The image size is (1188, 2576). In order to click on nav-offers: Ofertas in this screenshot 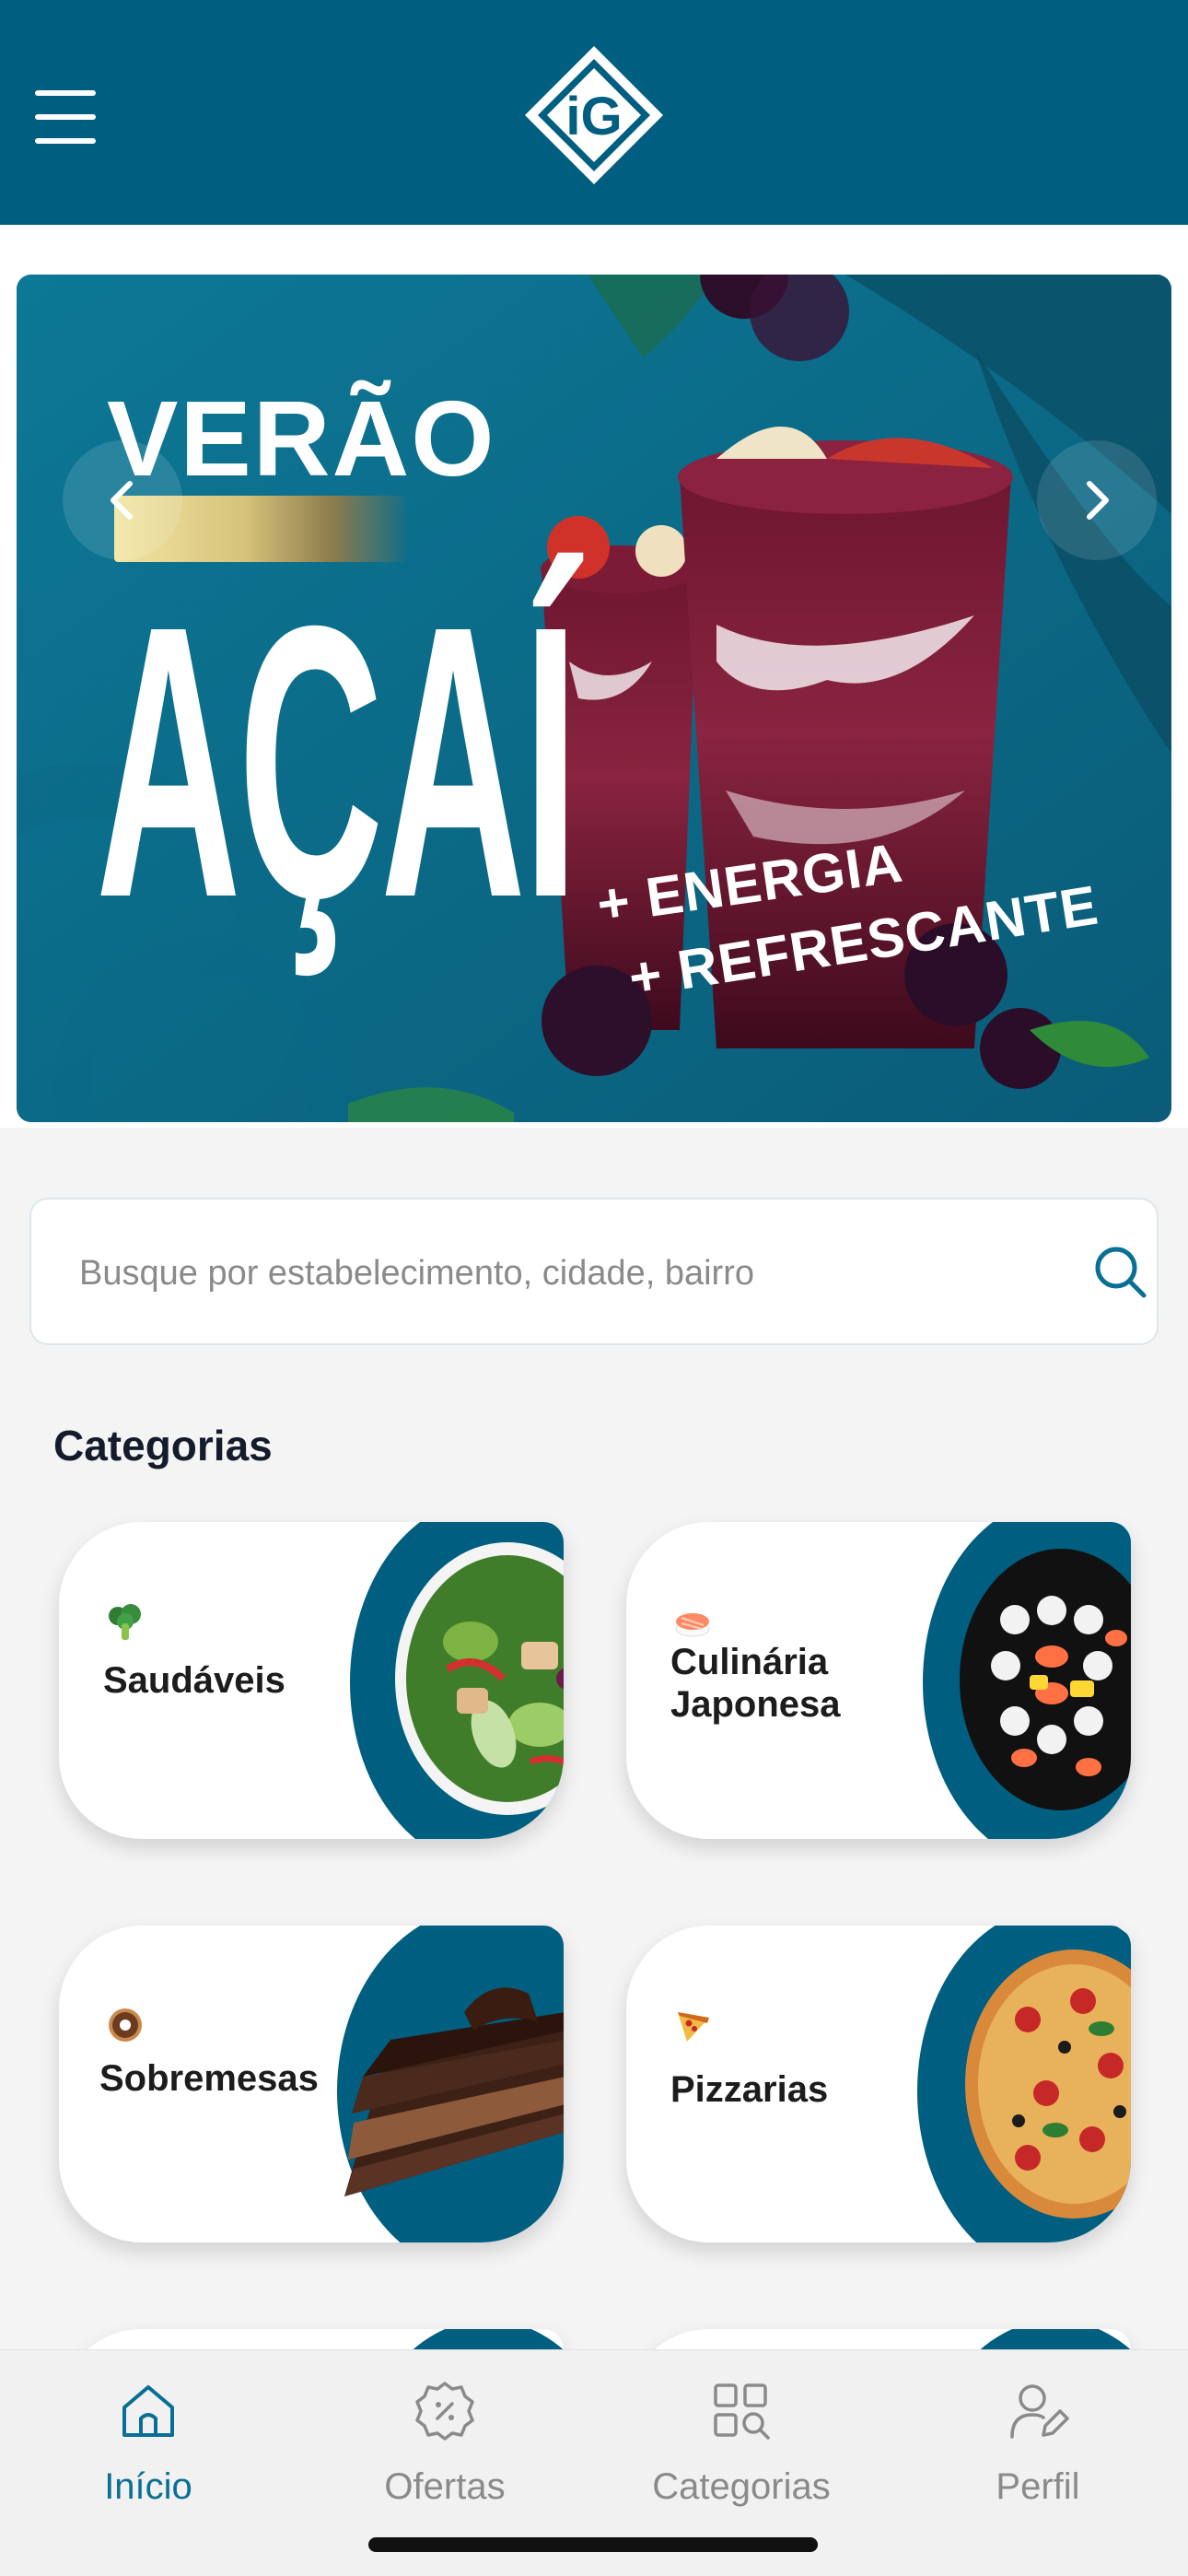, I will do `click(445, 2442)`.